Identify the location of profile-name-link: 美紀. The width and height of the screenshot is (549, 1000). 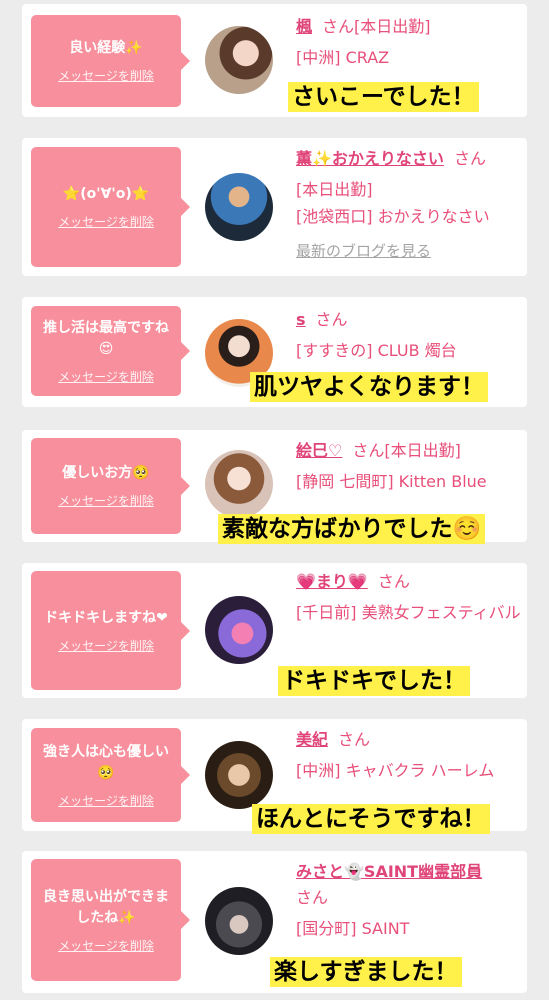
(312, 739).